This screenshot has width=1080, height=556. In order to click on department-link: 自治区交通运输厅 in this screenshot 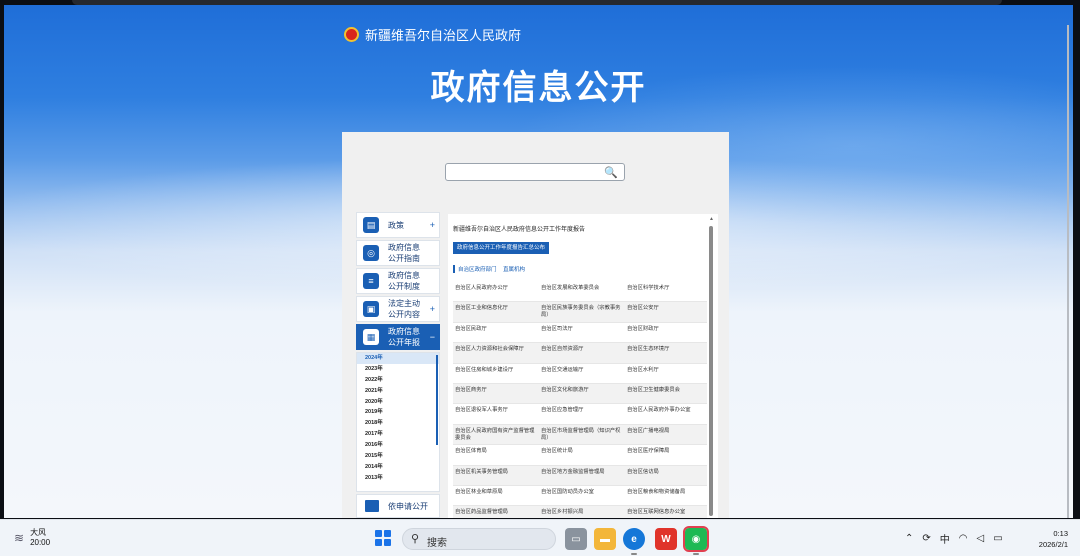, I will do `click(582, 374)`.